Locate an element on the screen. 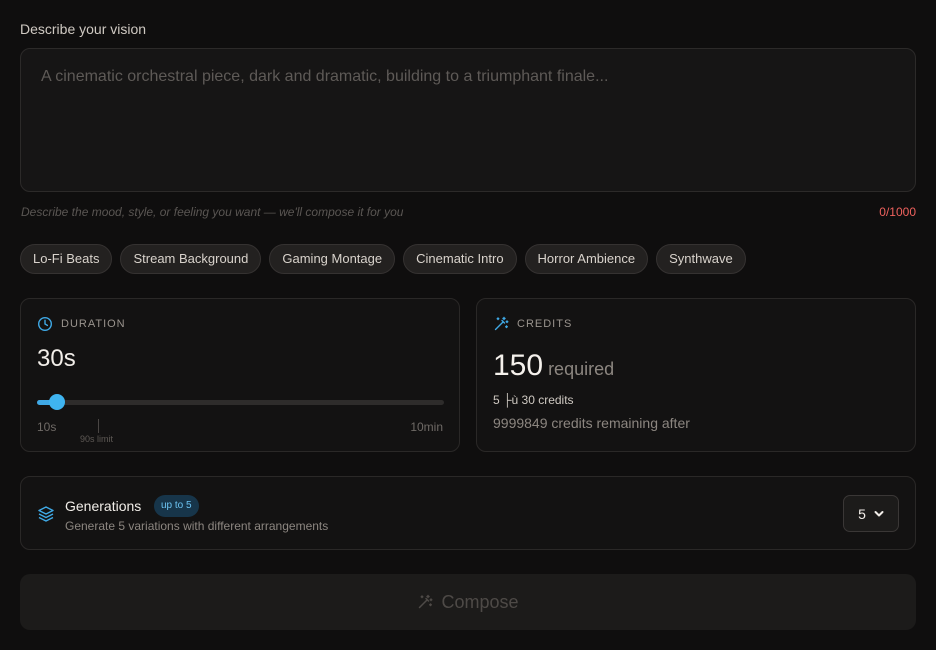 The width and height of the screenshot is (936, 650). generations-badge: up to 5 is located at coordinates (176, 506).